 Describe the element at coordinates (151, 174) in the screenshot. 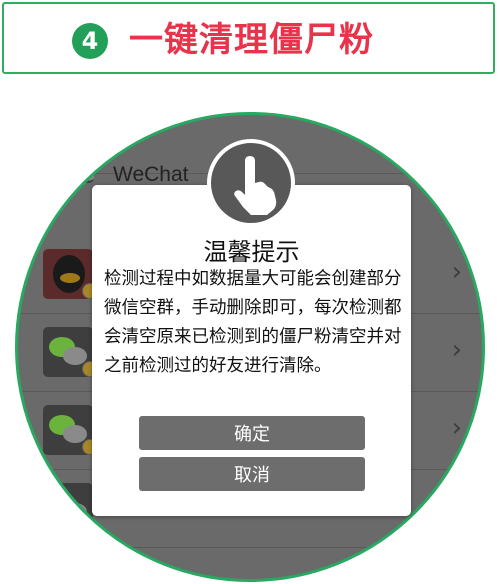

I see `list-item-label: WeChat` at that location.